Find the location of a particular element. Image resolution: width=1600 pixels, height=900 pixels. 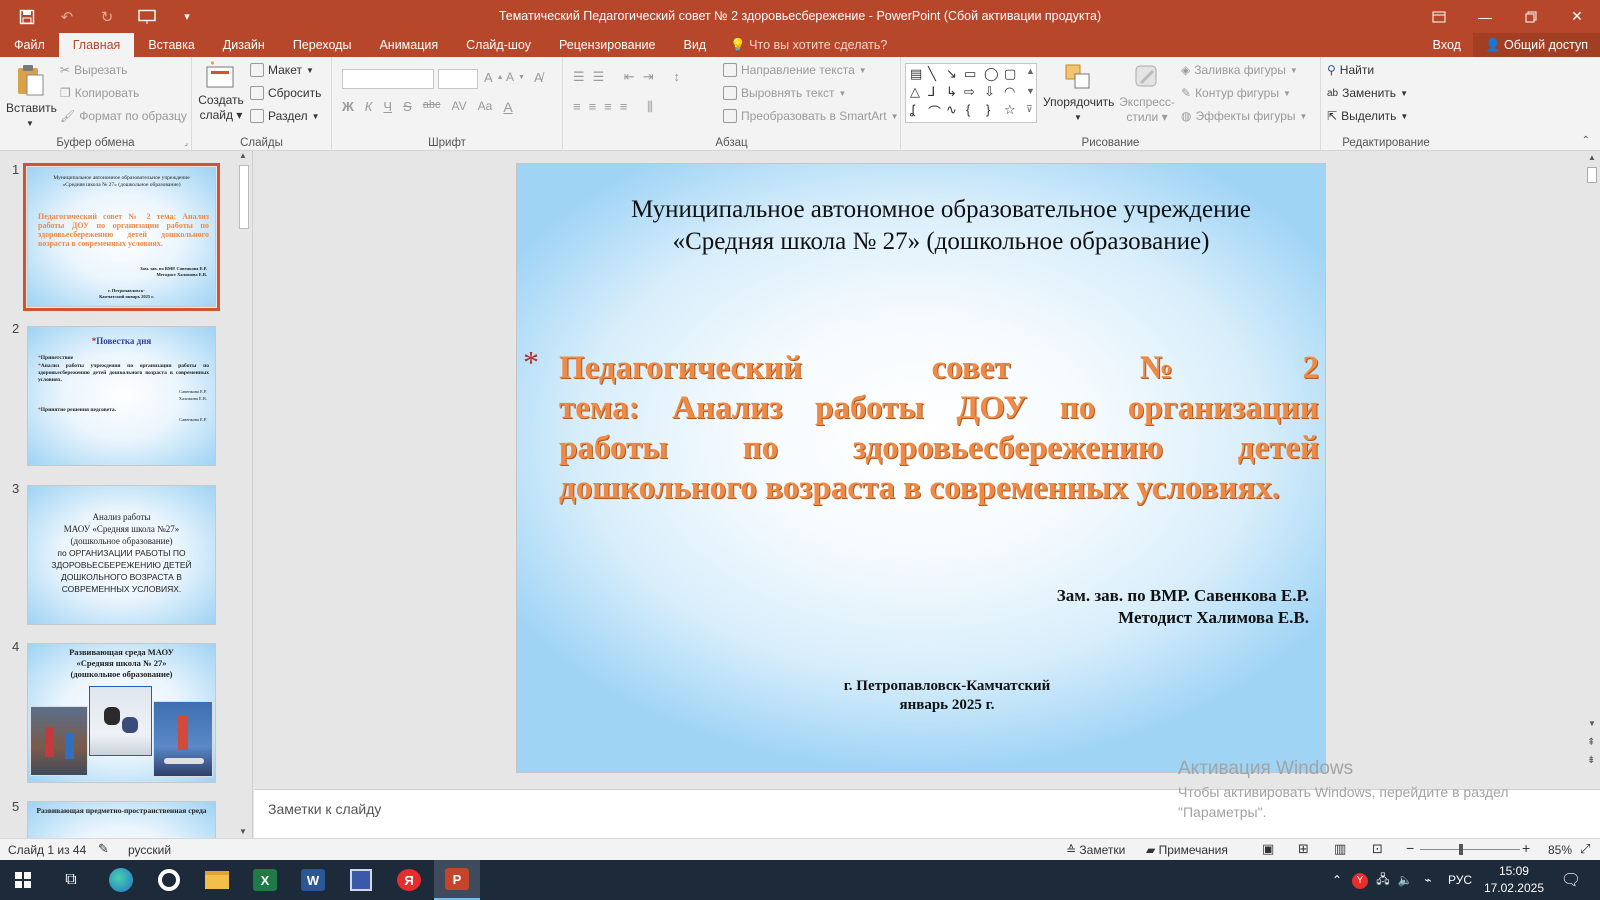

previous-slide-icon: ⇞ is located at coordinates (1591, 742).